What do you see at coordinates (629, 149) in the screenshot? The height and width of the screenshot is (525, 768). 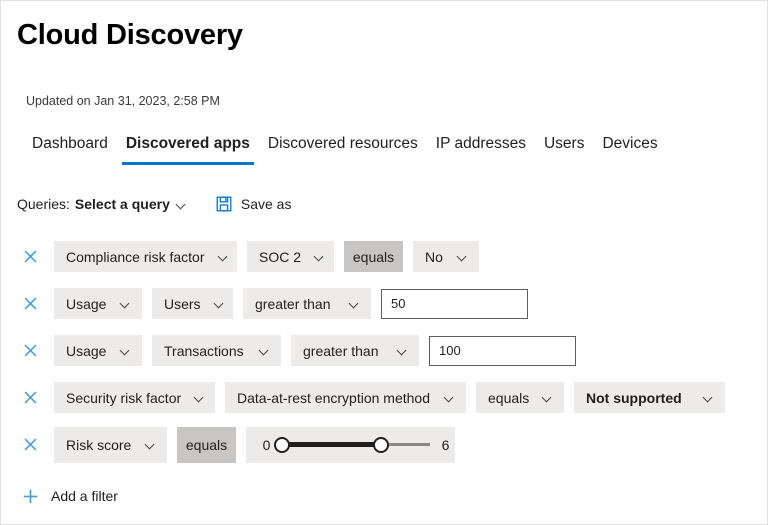 I see `tab-devices: Devices` at bounding box center [629, 149].